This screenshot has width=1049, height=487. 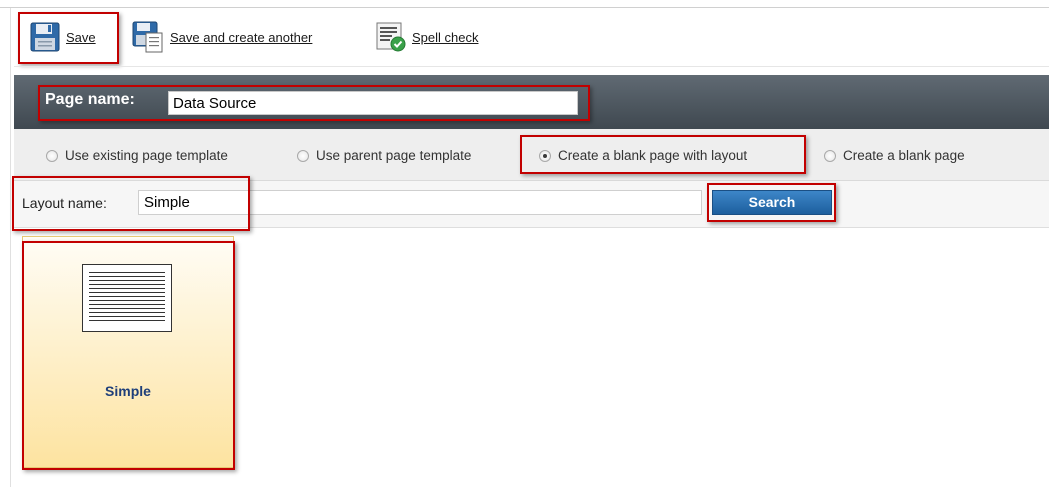 I want to click on page-name-highlight, so click(x=314, y=103).